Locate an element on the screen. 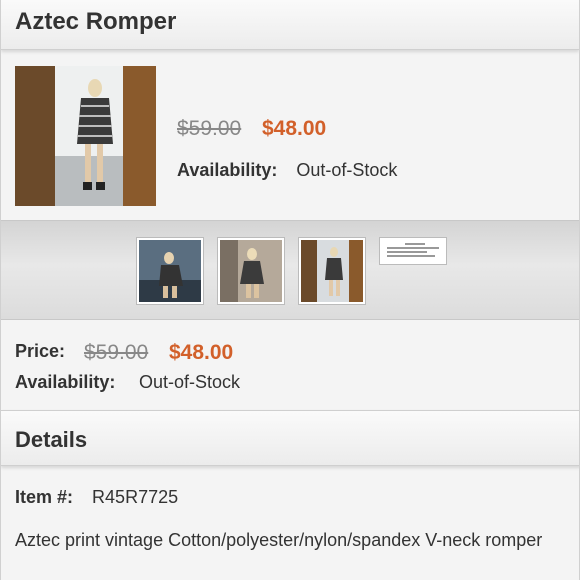 This screenshot has height=580, width=580. item-number-value: R45R7725 is located at coordinates (135, 497).